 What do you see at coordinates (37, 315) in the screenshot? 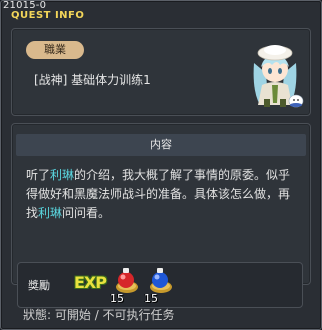
I see `status-label: 狀態:` at bounding box center [37, 315].